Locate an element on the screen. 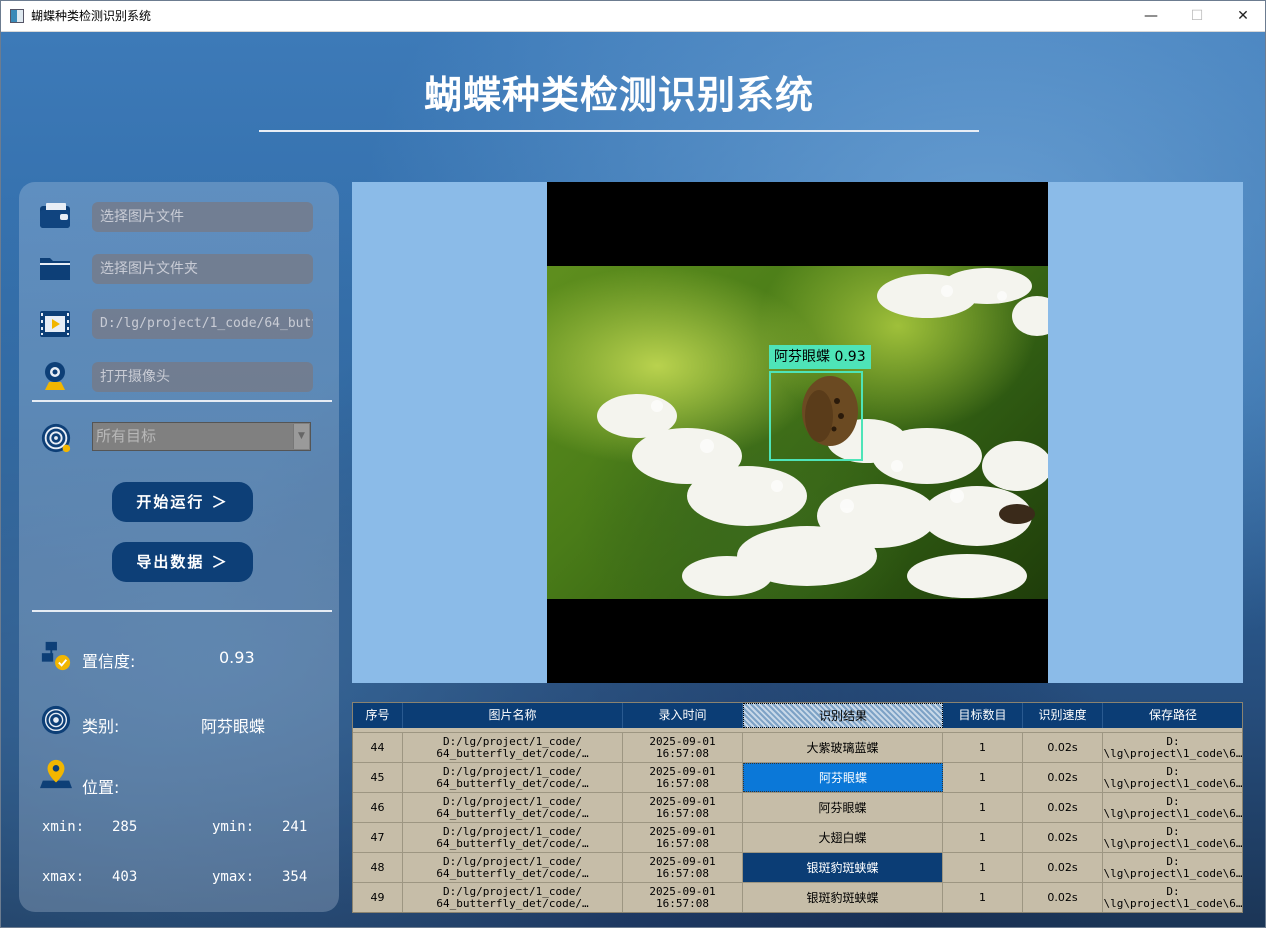 This screenshot has width=1266, height=928. table-cell-id: 49 is located at coordinates (378, 897).